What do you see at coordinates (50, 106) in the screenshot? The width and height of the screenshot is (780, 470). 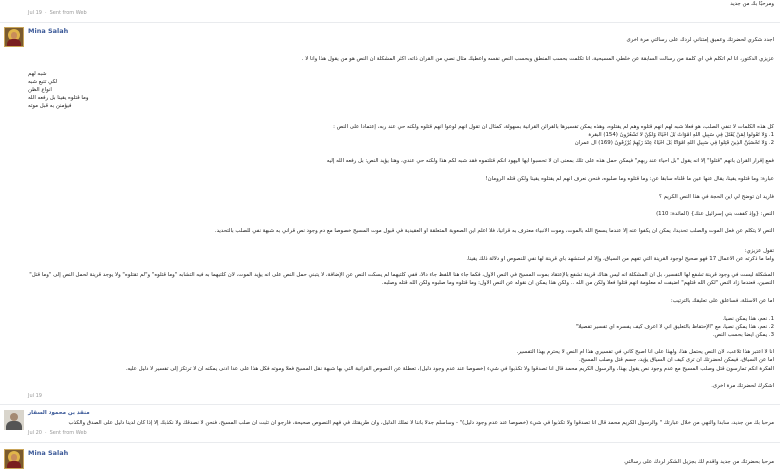 I see `message-line: فيؤمنن به قبل موته` at bounding box center [50, 106].